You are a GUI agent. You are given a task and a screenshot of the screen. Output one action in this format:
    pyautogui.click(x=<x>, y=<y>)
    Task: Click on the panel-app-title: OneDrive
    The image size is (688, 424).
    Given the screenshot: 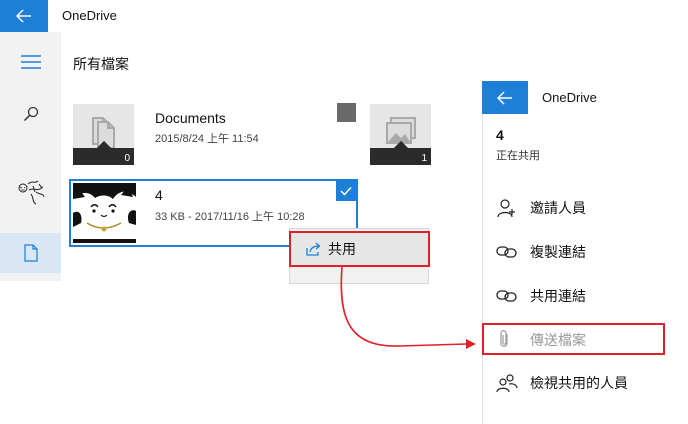 What is the action you would take?
    pyautogui.click(x=569, y=97)
    